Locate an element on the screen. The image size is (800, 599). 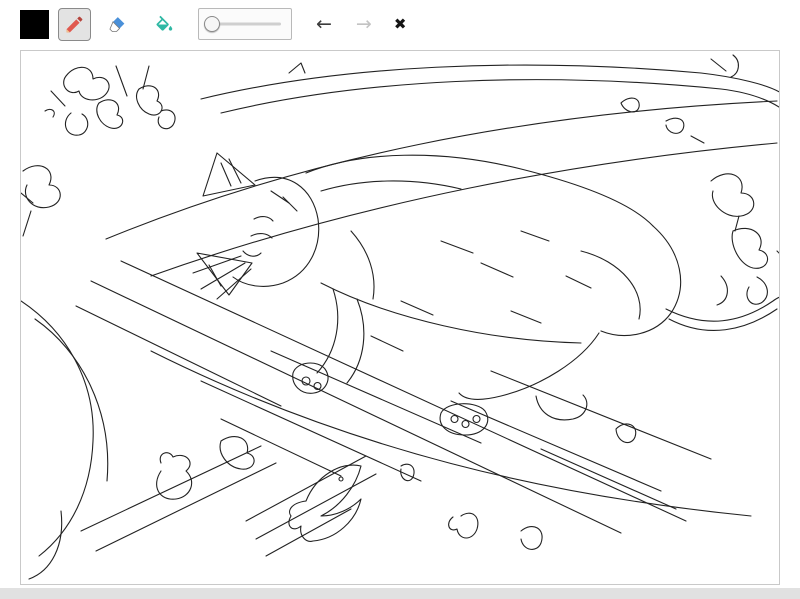
undo-button: ← is located at coordinates (324, 24).